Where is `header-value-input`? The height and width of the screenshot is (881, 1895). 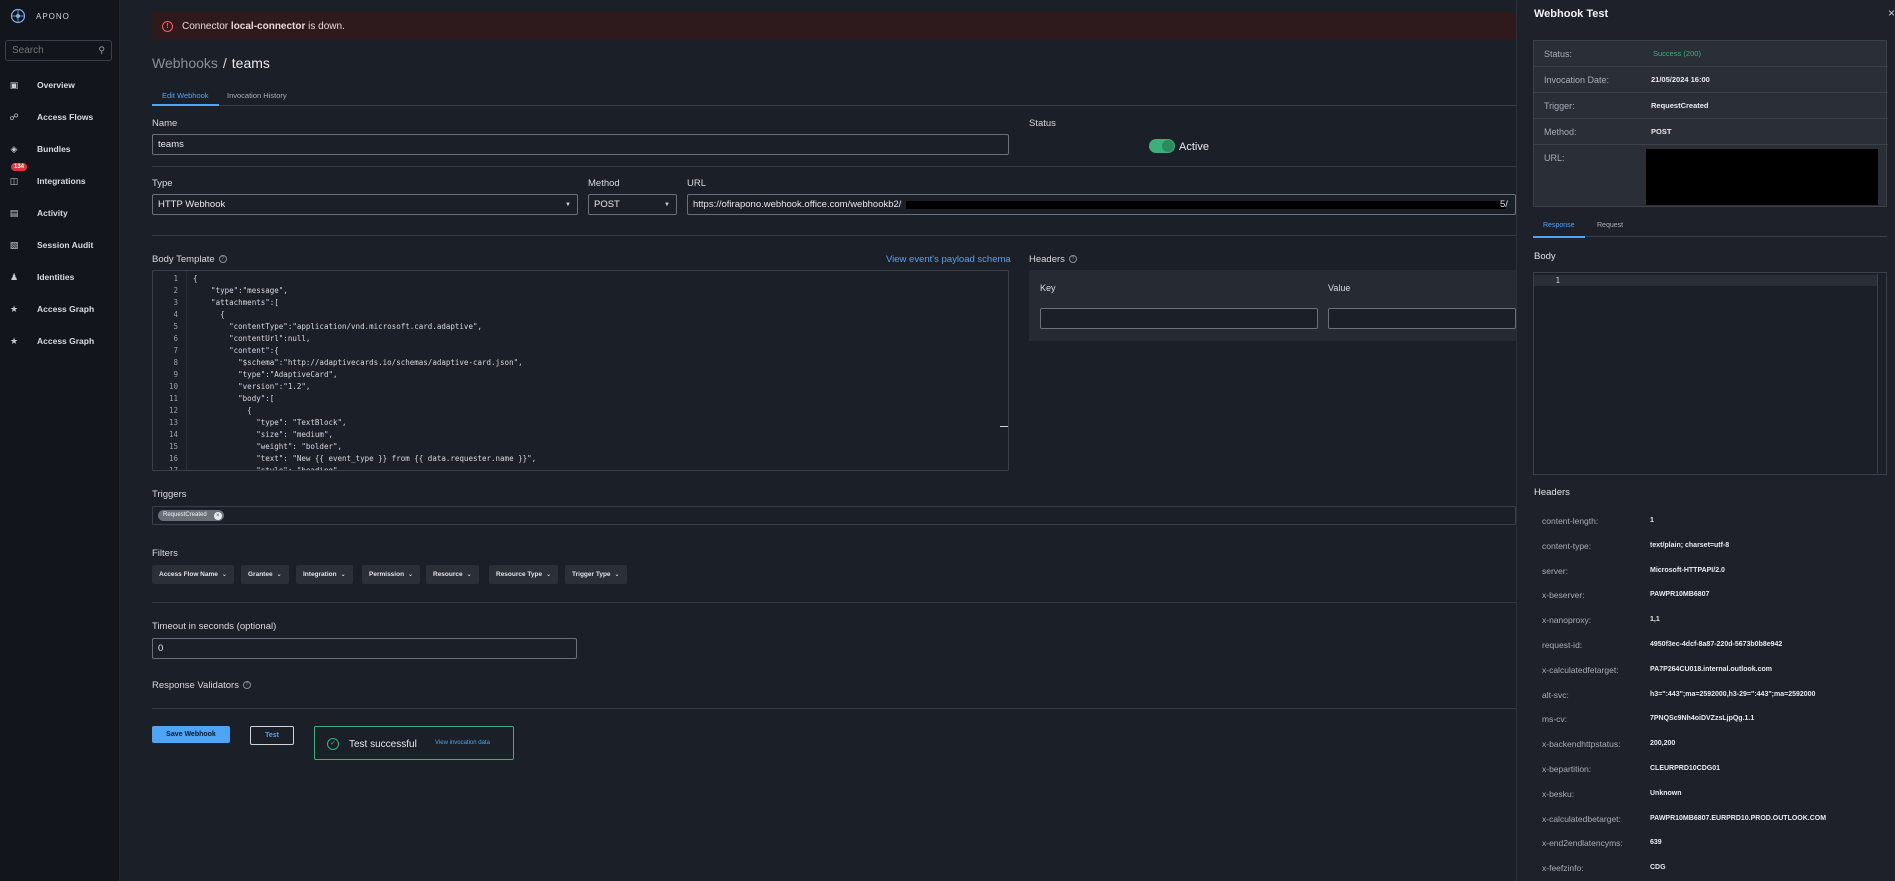
header-value-input is located at coordinates (1422, 318).